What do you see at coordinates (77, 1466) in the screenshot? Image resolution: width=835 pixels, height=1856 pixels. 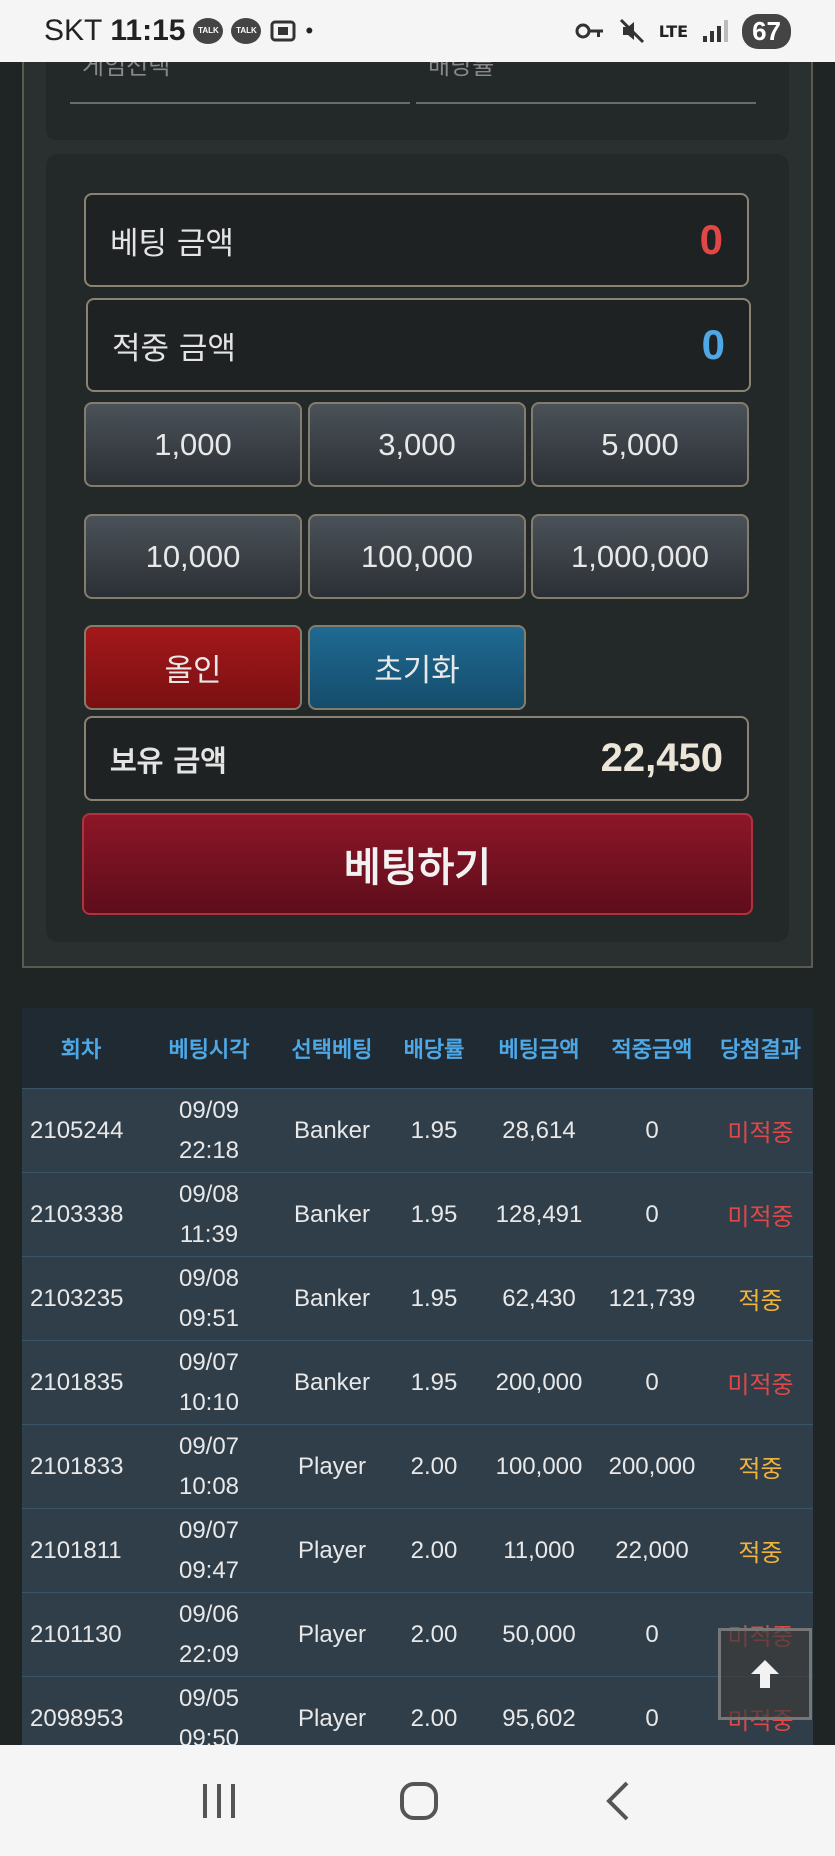 I see `round-cell: 2101833` at bounding box center [77, 1466].